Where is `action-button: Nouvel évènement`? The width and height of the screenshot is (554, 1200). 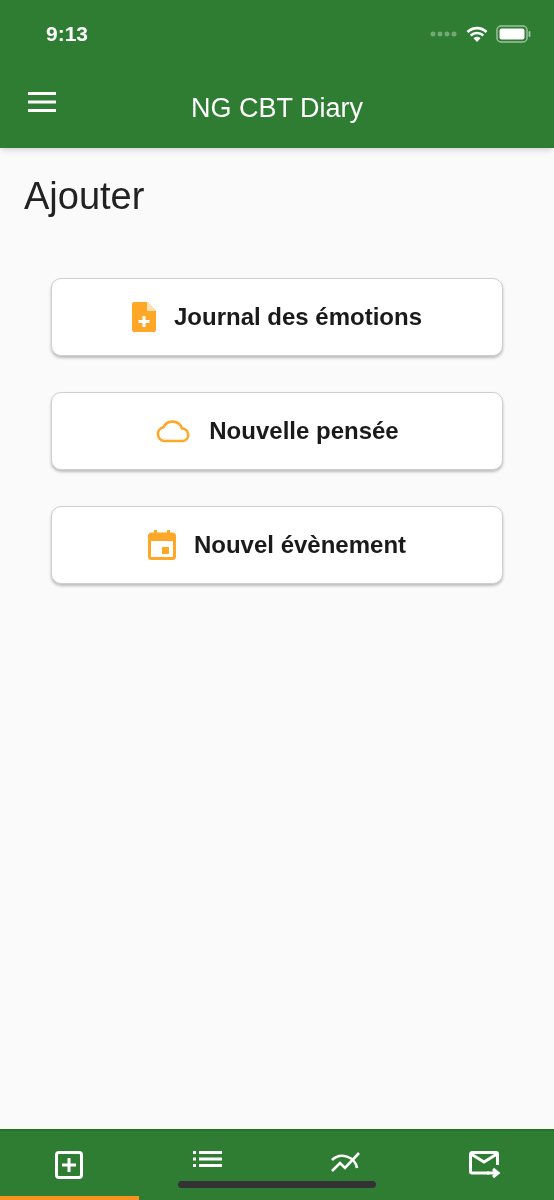 action-button: Nouvel évènement is located at coordinates (277, 545).